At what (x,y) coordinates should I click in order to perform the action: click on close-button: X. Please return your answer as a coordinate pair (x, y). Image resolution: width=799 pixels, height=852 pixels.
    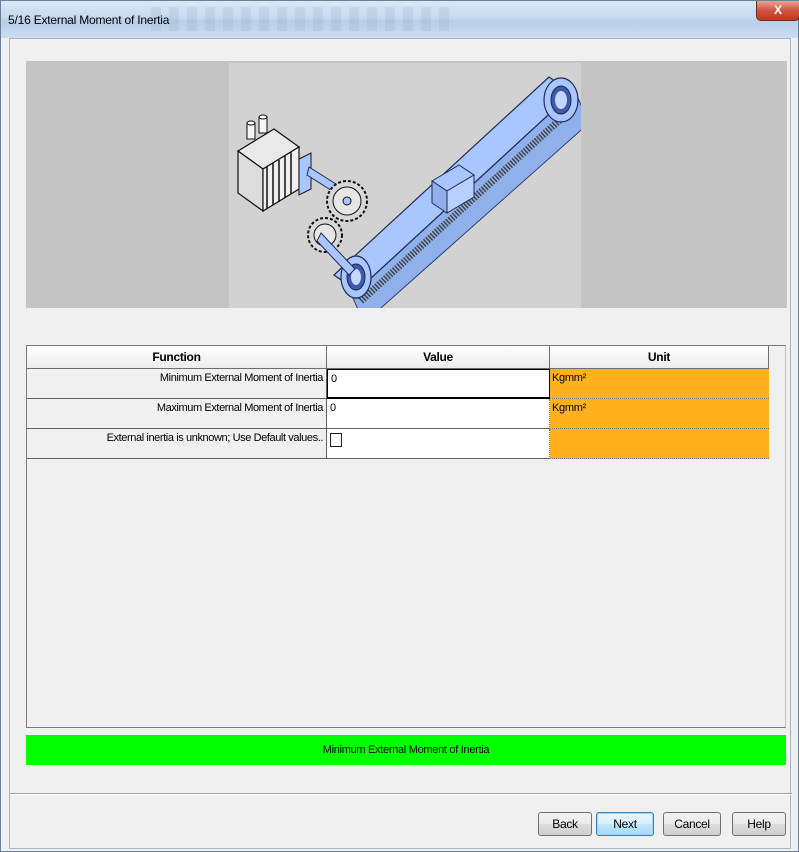
    Looking at the image, I should click on (777, 11).